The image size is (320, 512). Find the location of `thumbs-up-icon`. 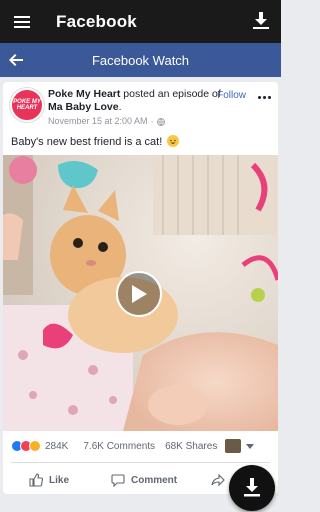

thumbs-up-icon is located at coordinates (36, 480).